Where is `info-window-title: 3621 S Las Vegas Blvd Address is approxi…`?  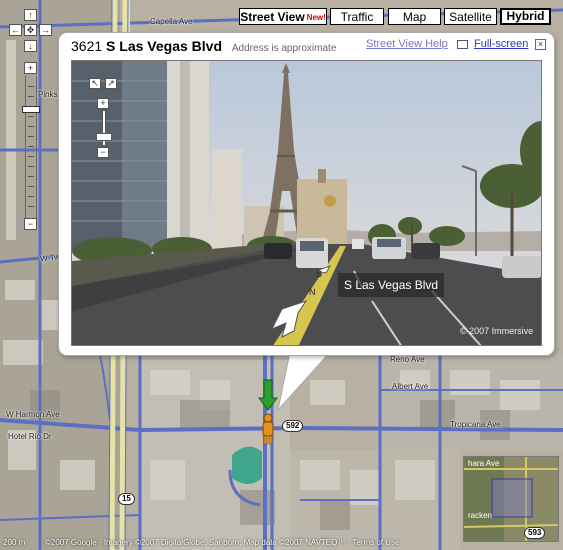
info-window-title: 3621 S Las Vegas Blvd Address is approxi… is located at coordinates (203, 46).